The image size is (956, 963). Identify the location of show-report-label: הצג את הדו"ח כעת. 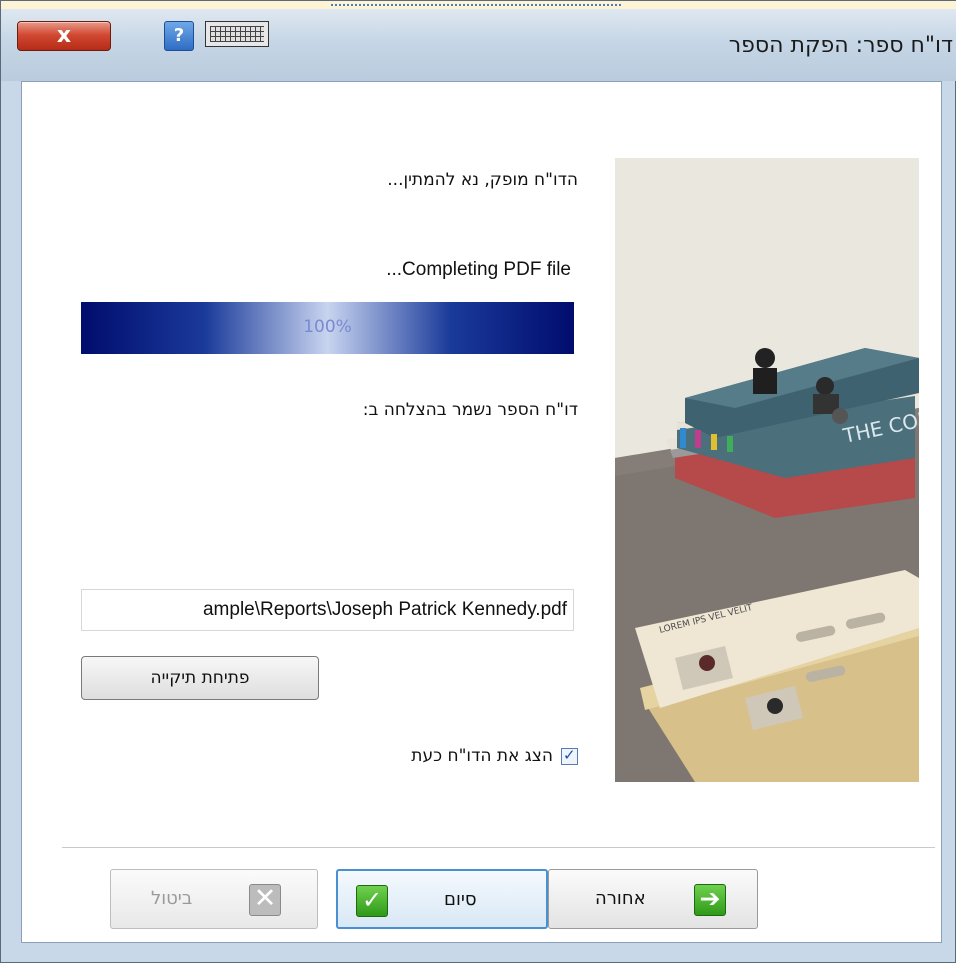
(482, 756).